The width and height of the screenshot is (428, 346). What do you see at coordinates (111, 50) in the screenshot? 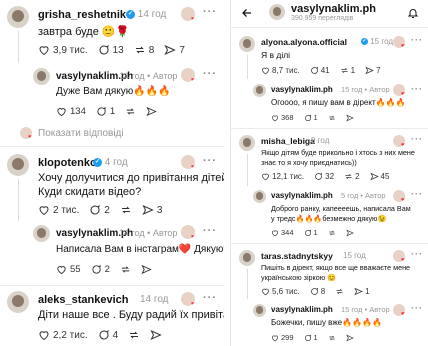
I see `reply-button: 13` at bounding box center [111, 50].